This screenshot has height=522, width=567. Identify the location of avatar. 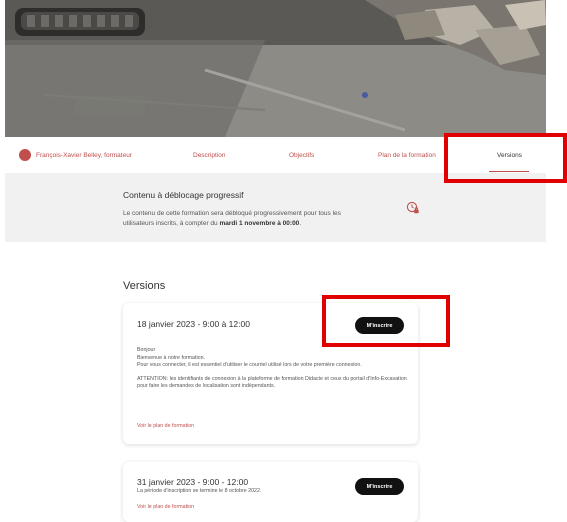
(25, 155).